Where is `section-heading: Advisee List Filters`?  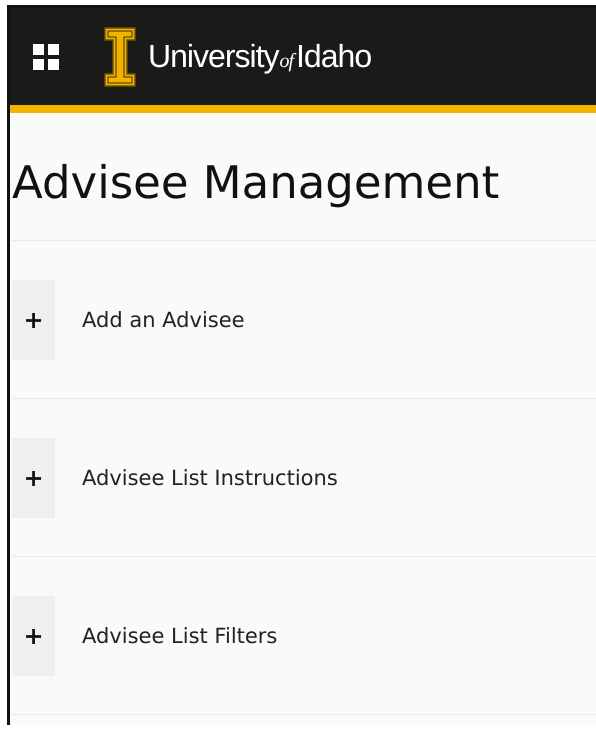
section-heading: Advisee List Filters is located at coordinates (180, 636).